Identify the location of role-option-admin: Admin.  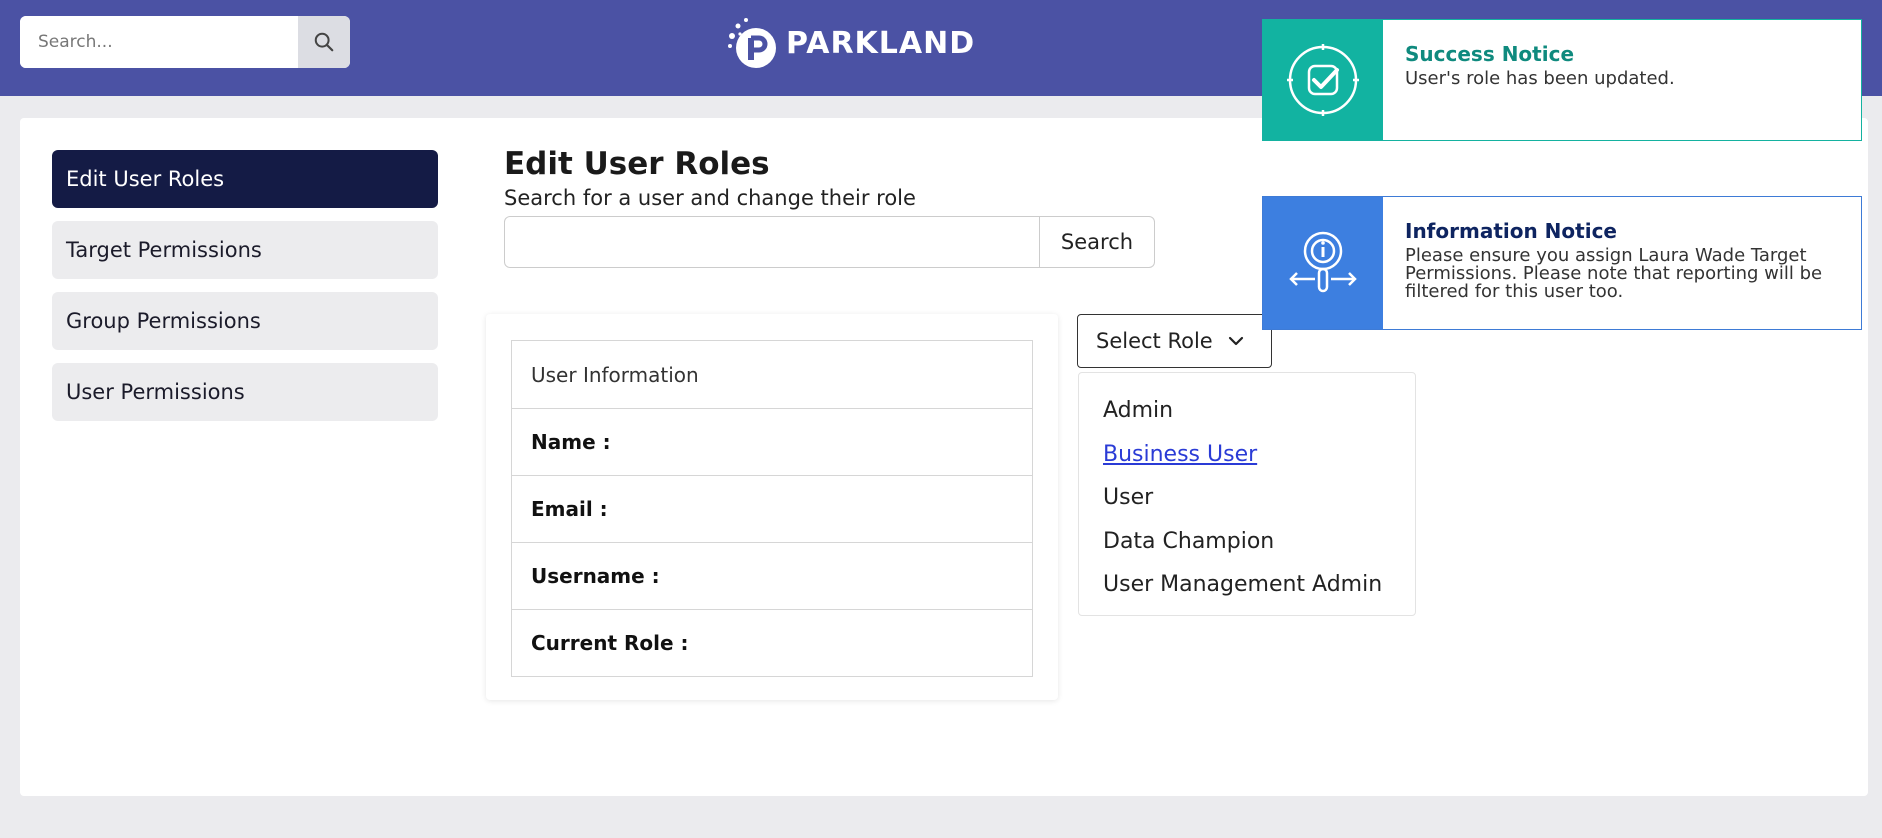
(1247, 411).